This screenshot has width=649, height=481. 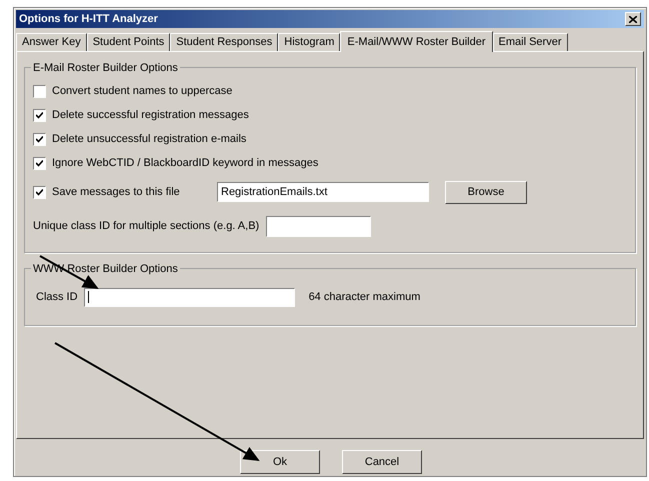 I want to click on checkbox-label: Delete unsuccessful registration e-mails, so click(x=149, y=140).